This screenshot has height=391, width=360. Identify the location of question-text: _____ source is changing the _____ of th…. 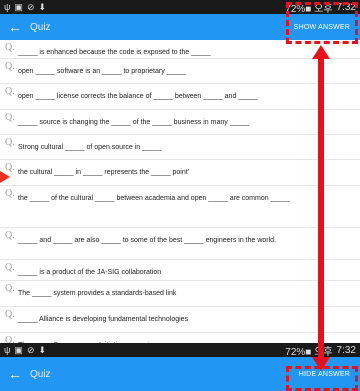
(134, 122).